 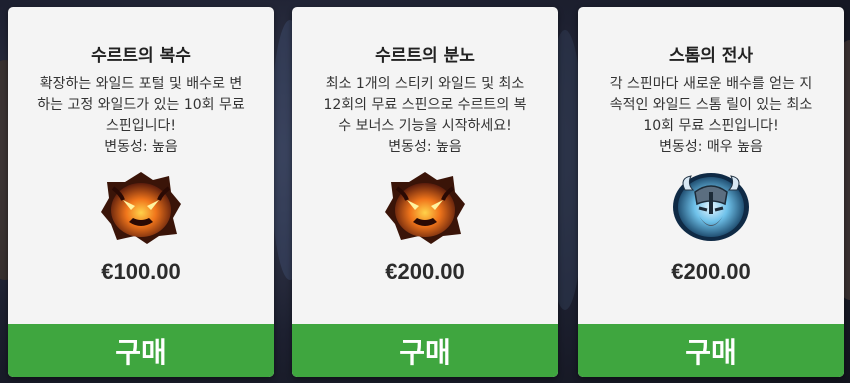 I want to click on description-line: 각 스핀마다 새로운 배수를 얻는 지, so click(x=711, y=84).